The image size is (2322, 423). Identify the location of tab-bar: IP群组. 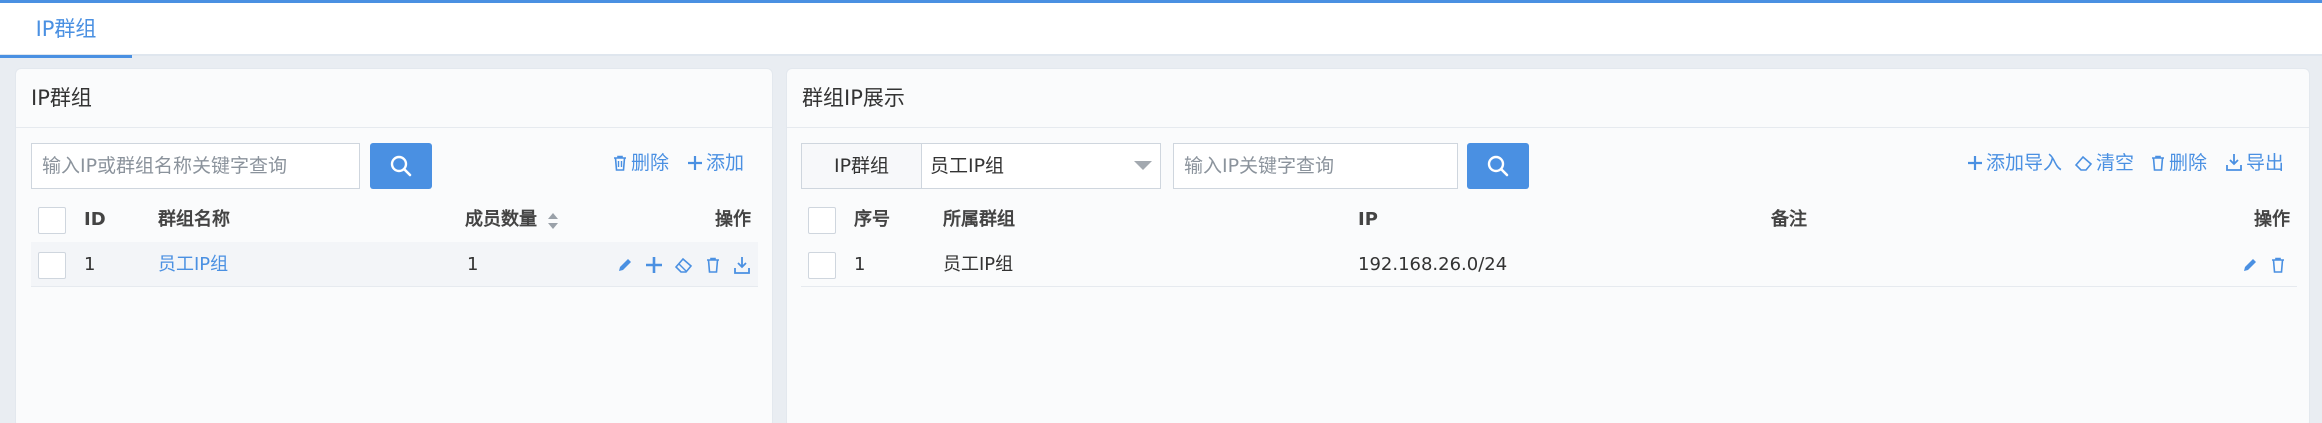
(1161, 30).